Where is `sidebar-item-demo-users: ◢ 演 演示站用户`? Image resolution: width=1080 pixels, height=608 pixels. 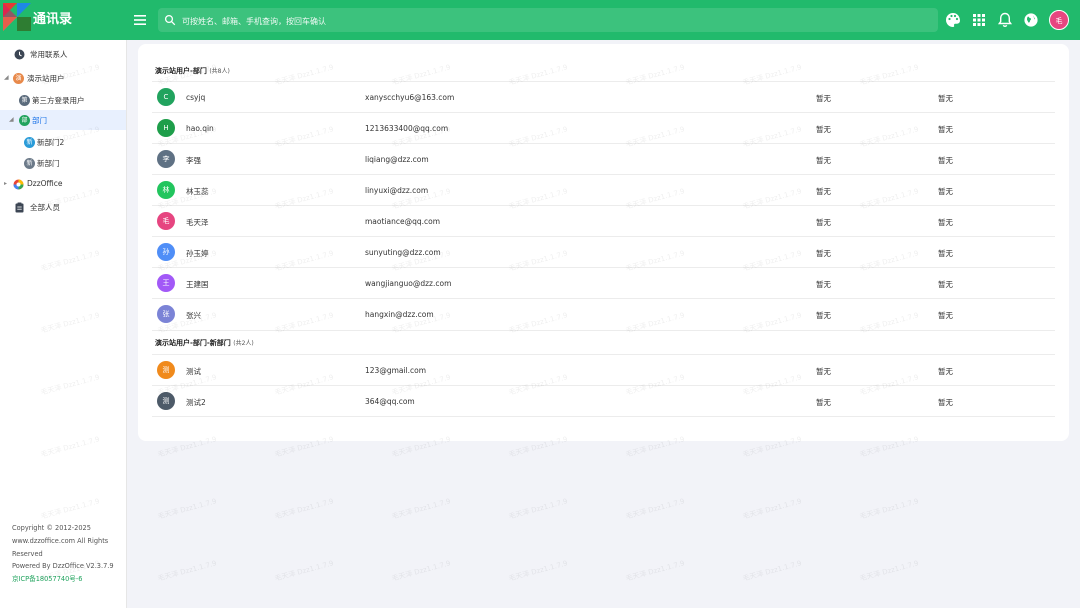
sidebar-item-demo-users: ◢ 演 演示站用户 is located at coordinates (63, 78).